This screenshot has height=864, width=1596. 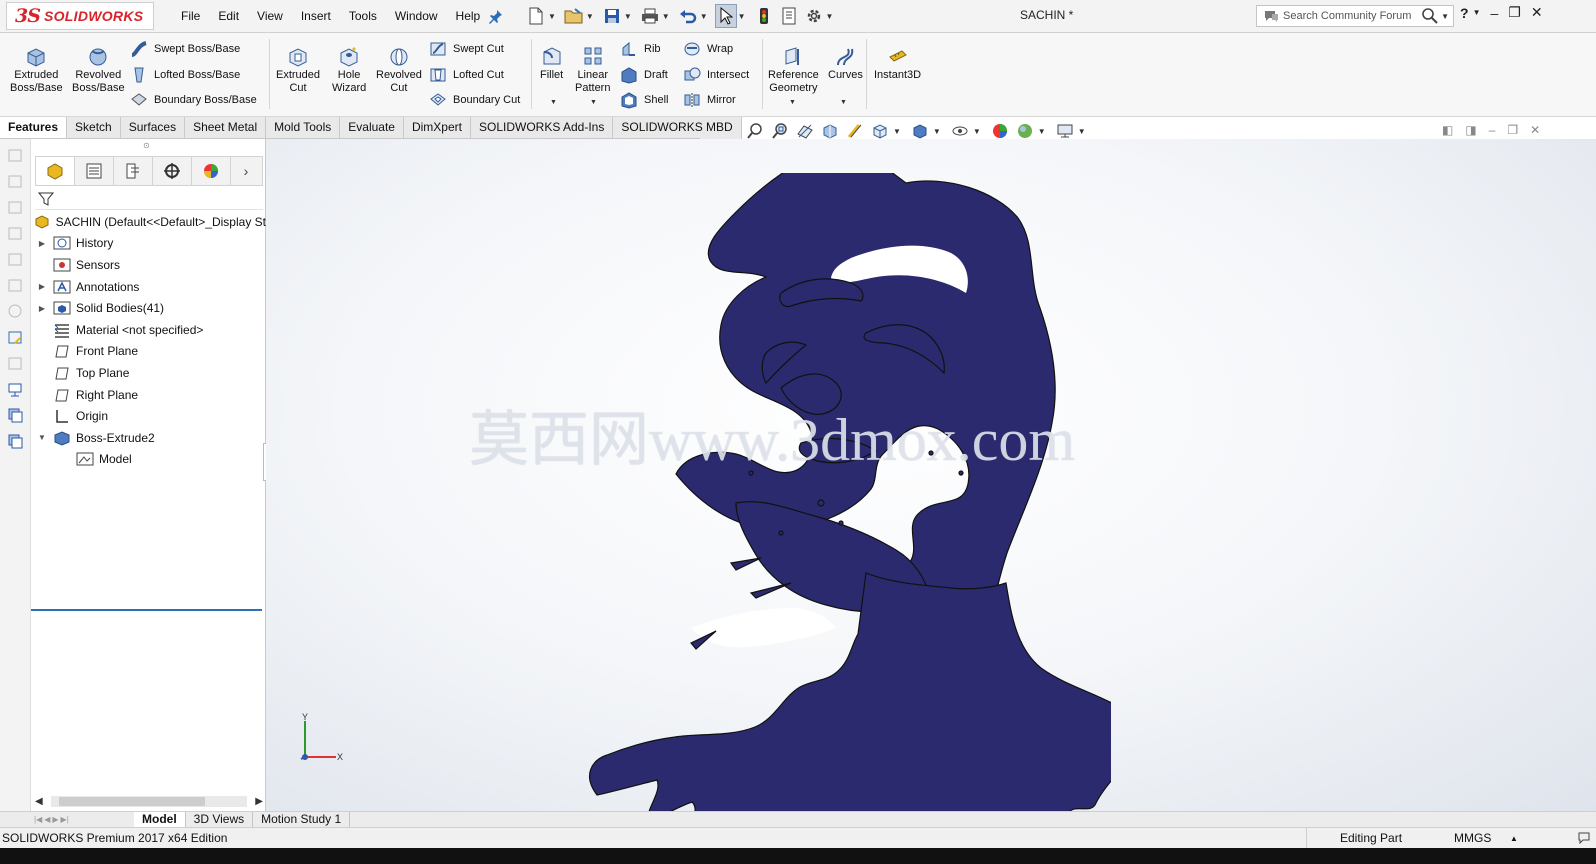 What do you see at coordinates (211, 171) in the screenshot?
I see `display-manager-tab-icon` at bounding box center [211, 171].